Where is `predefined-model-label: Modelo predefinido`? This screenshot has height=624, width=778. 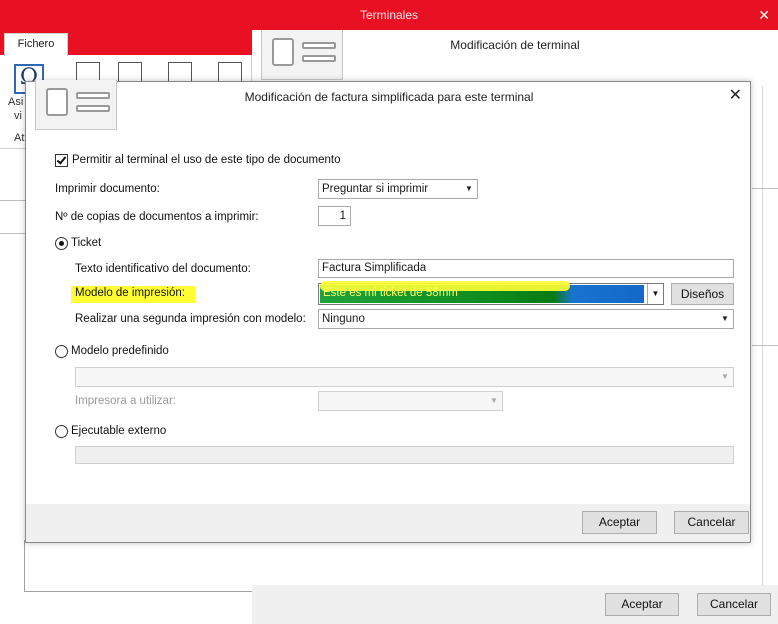
predefined-model-label: Modelo predefinido is located at coordinates (120, 351).